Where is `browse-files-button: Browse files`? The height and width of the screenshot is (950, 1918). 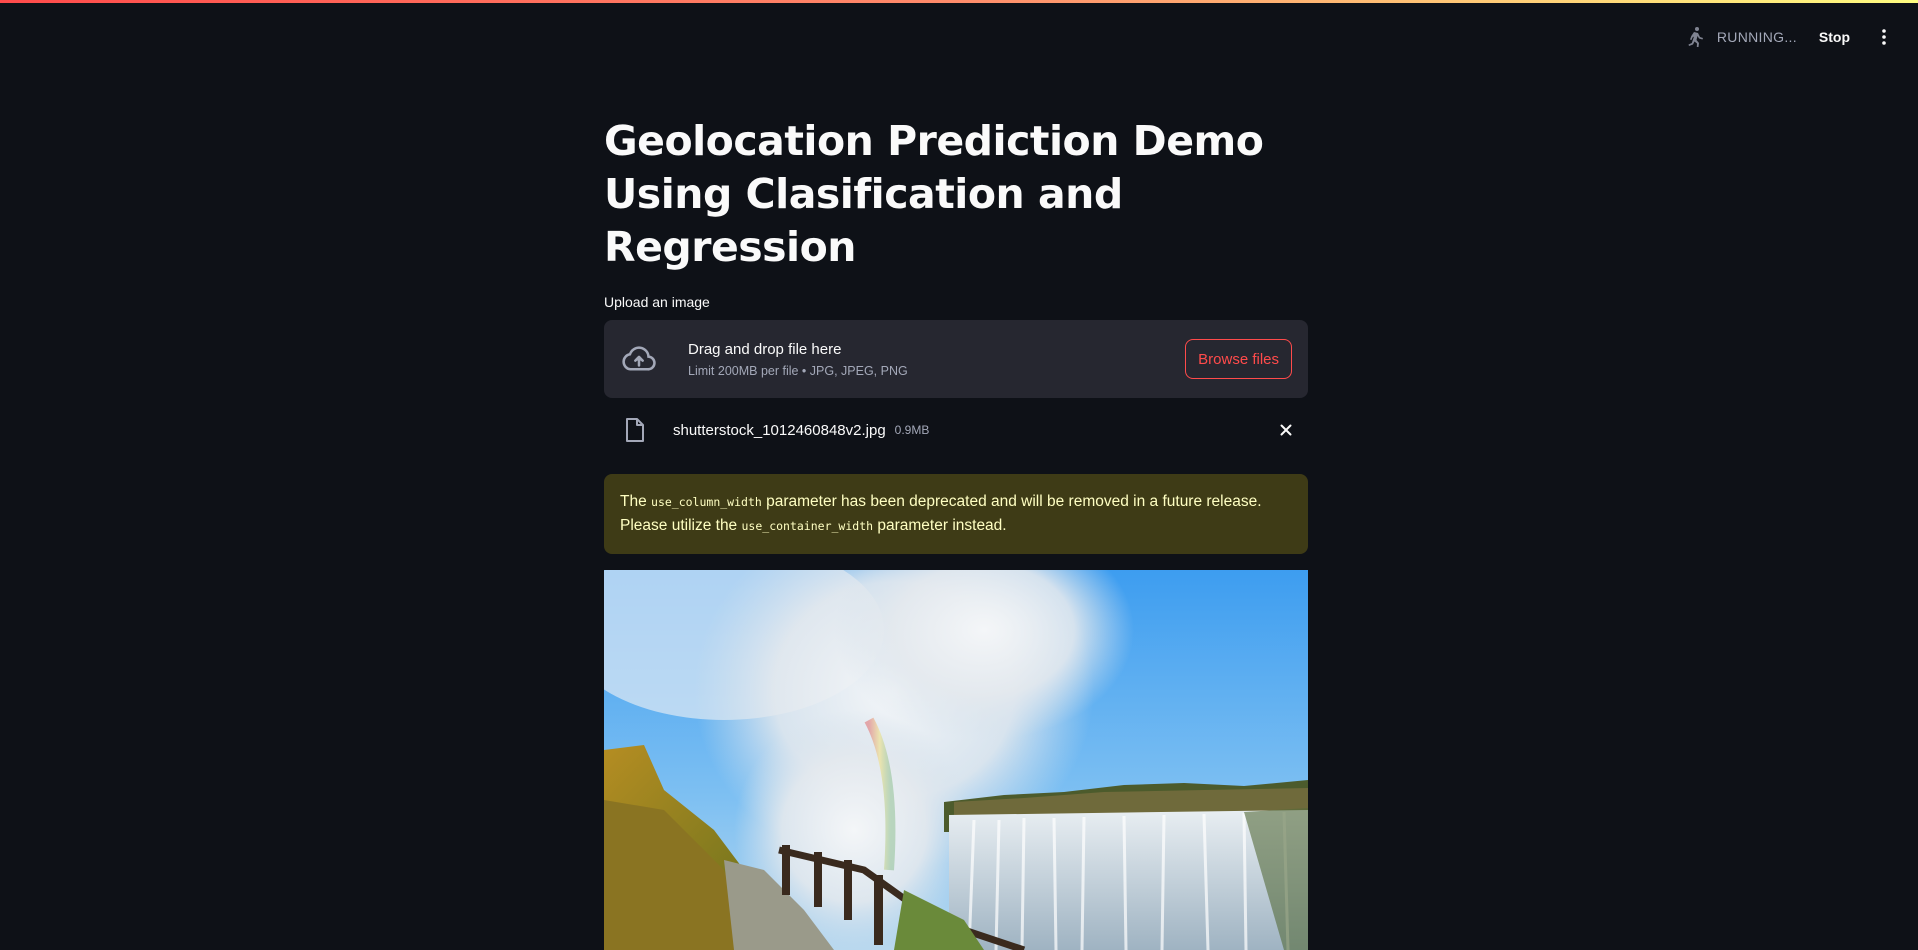
browse-files-button: Browse files is located at coordinates (1238, 359).